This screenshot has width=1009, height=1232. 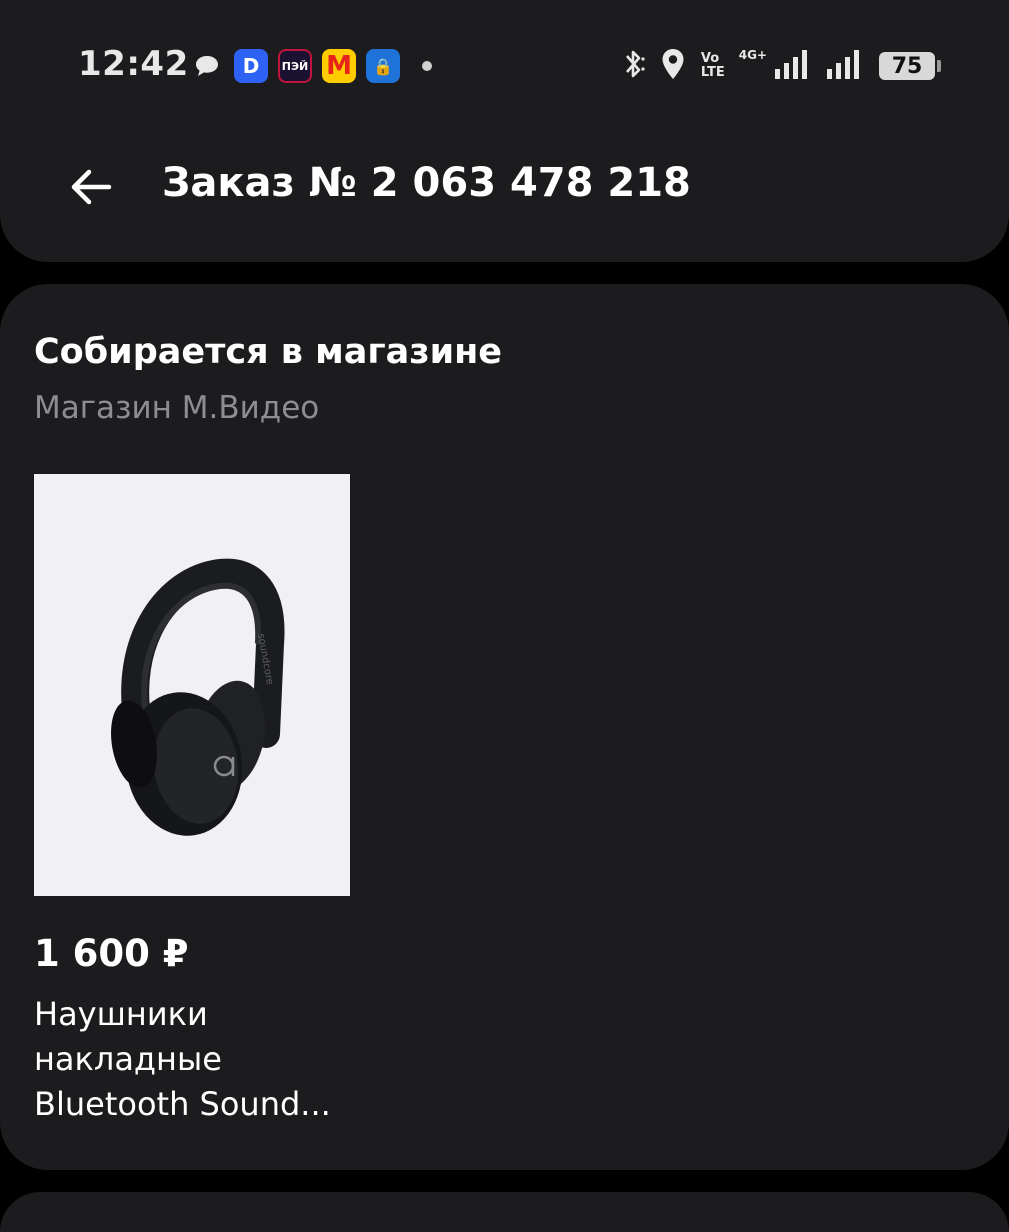 What do you see at coordinates (295, 66) in the screenshot?
I see `pay-app-icon: ПЭЙ` at bounding box center [295, 66].